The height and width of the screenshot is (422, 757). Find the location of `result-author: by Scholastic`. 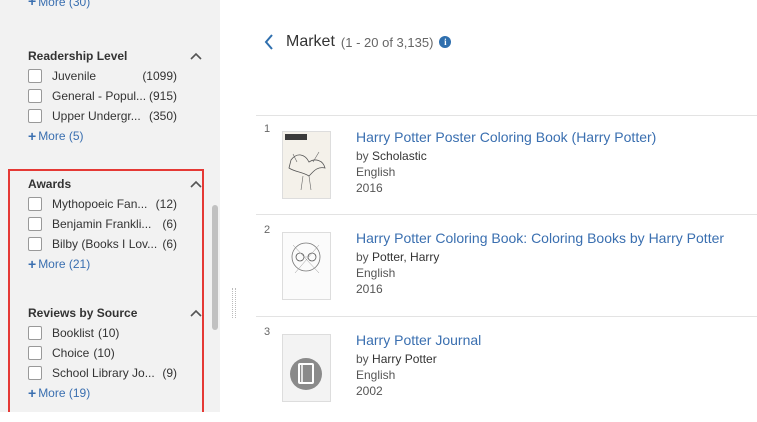

result-author: by Scholastic is located at coordinates (391, 156).